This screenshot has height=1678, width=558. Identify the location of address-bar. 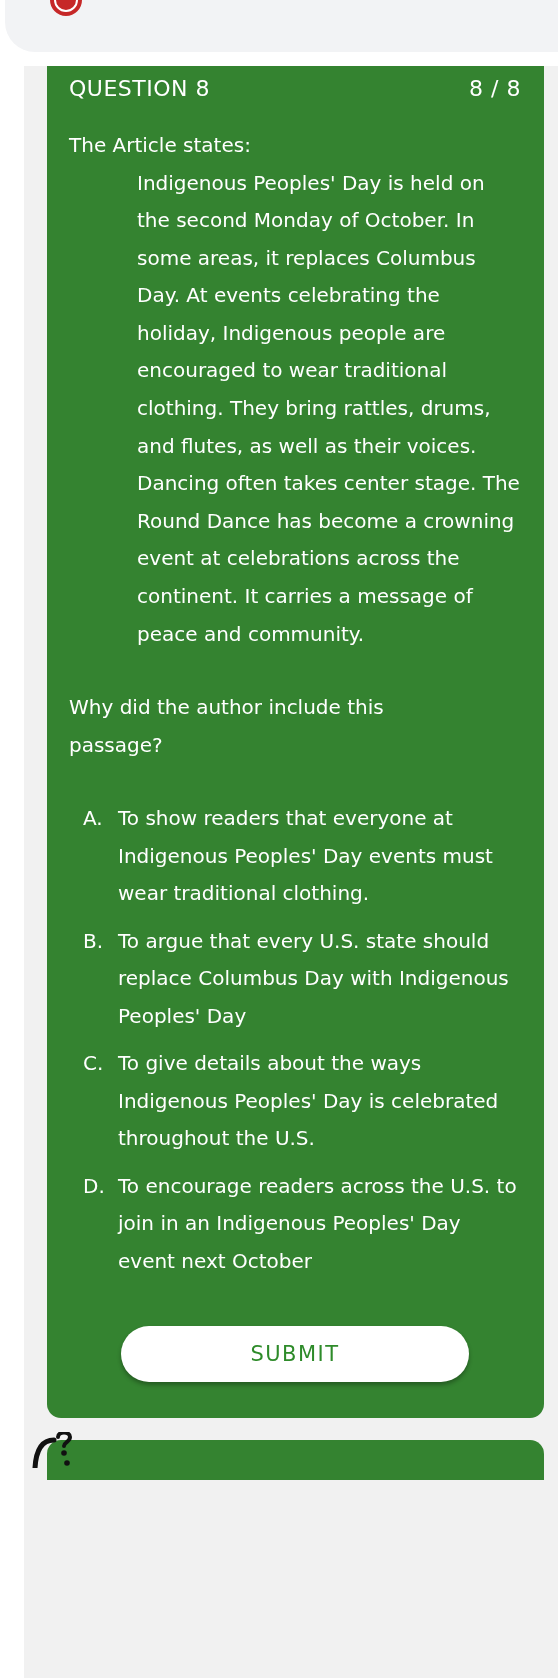
(281, 26).